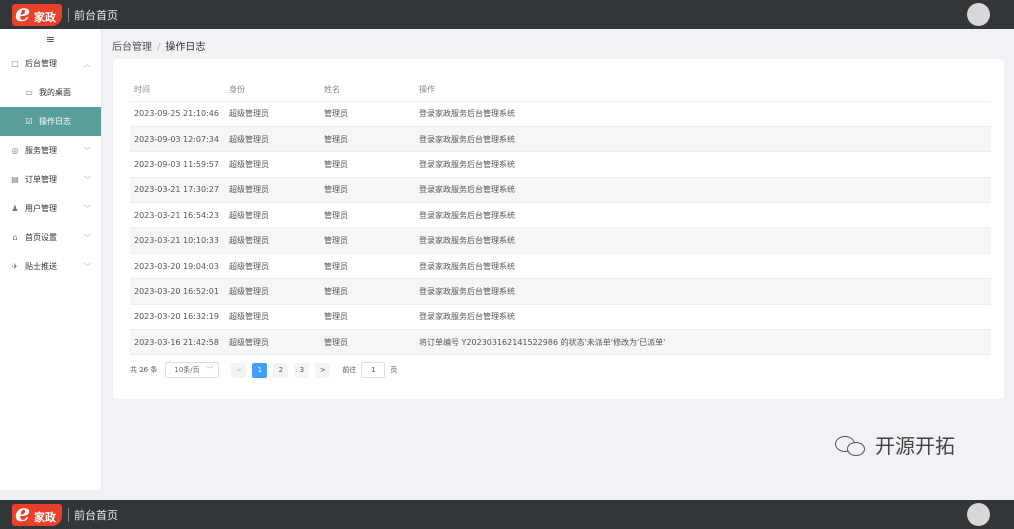 The width and height of the screenshot is (1014, 529). I want to click on page-size-select: 10条/页 ﹀, so click(192, 370).